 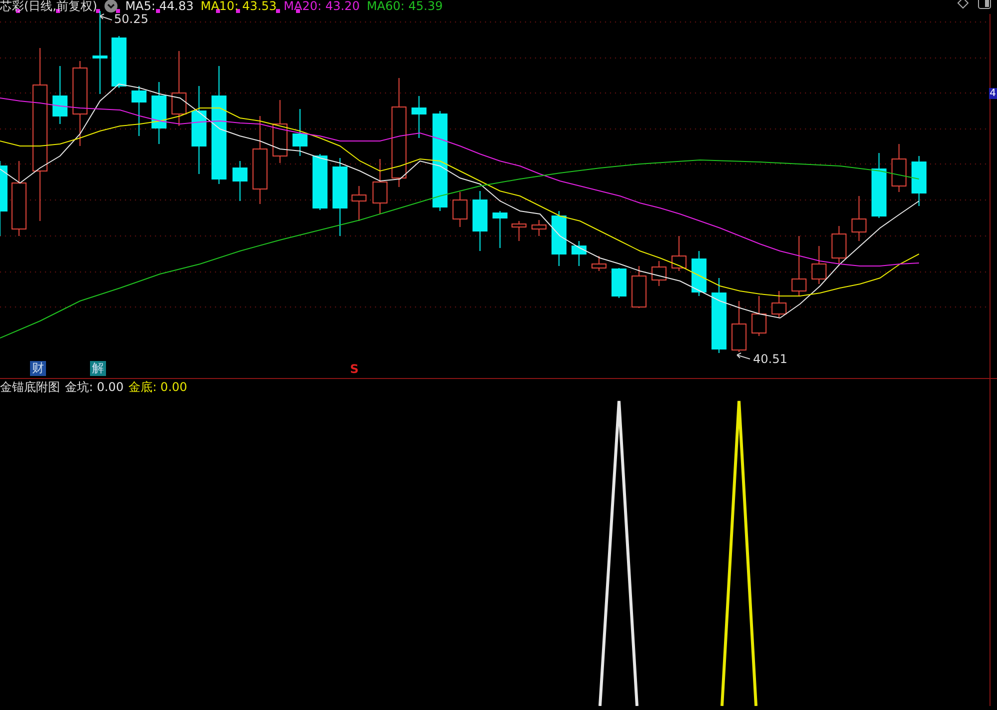 I want to click on price-label: 50.25, so click(x=131, y=19).